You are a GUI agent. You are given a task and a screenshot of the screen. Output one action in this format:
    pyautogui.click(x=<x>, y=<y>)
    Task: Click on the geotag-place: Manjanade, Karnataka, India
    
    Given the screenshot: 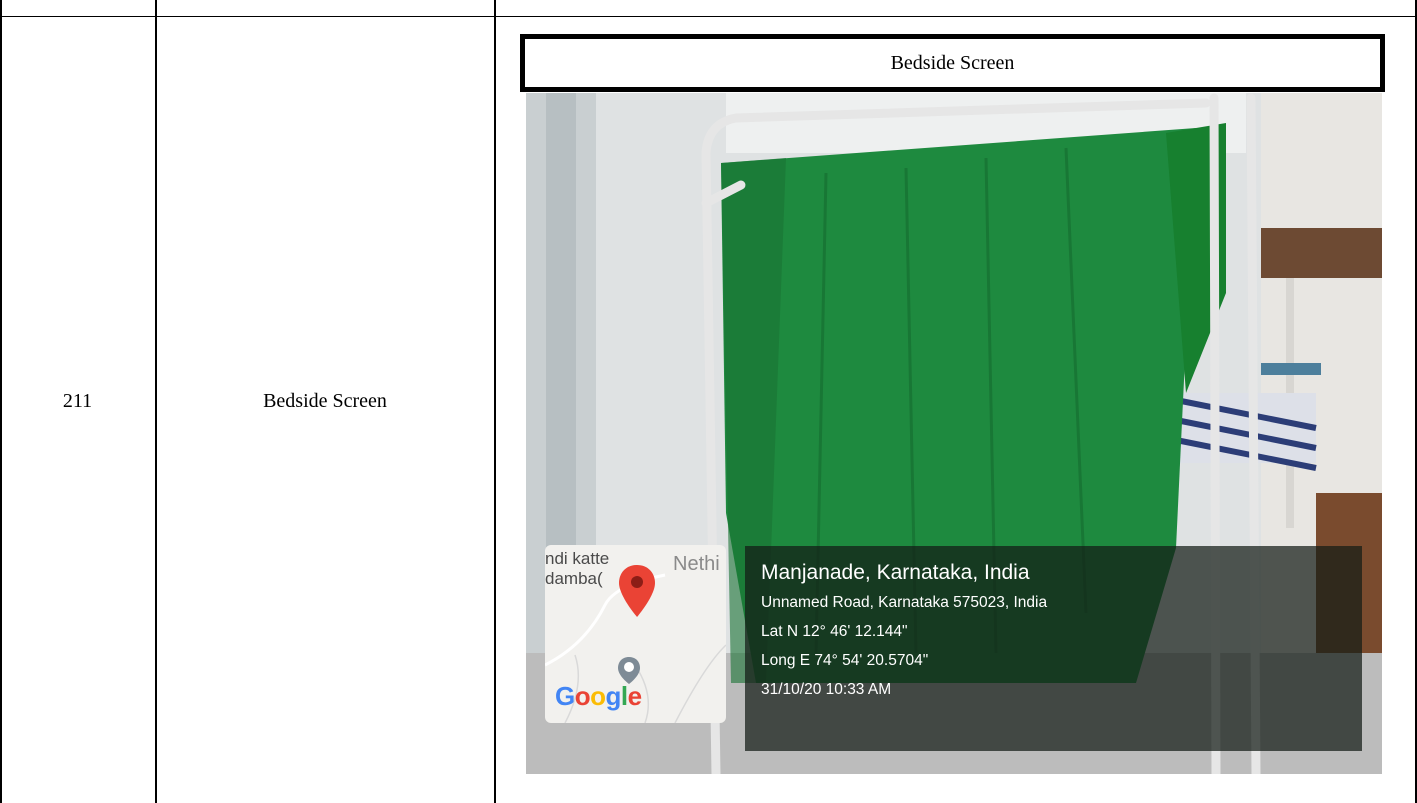 What is the action you would take?
    pyautogui.click(x=895, y=572)
    